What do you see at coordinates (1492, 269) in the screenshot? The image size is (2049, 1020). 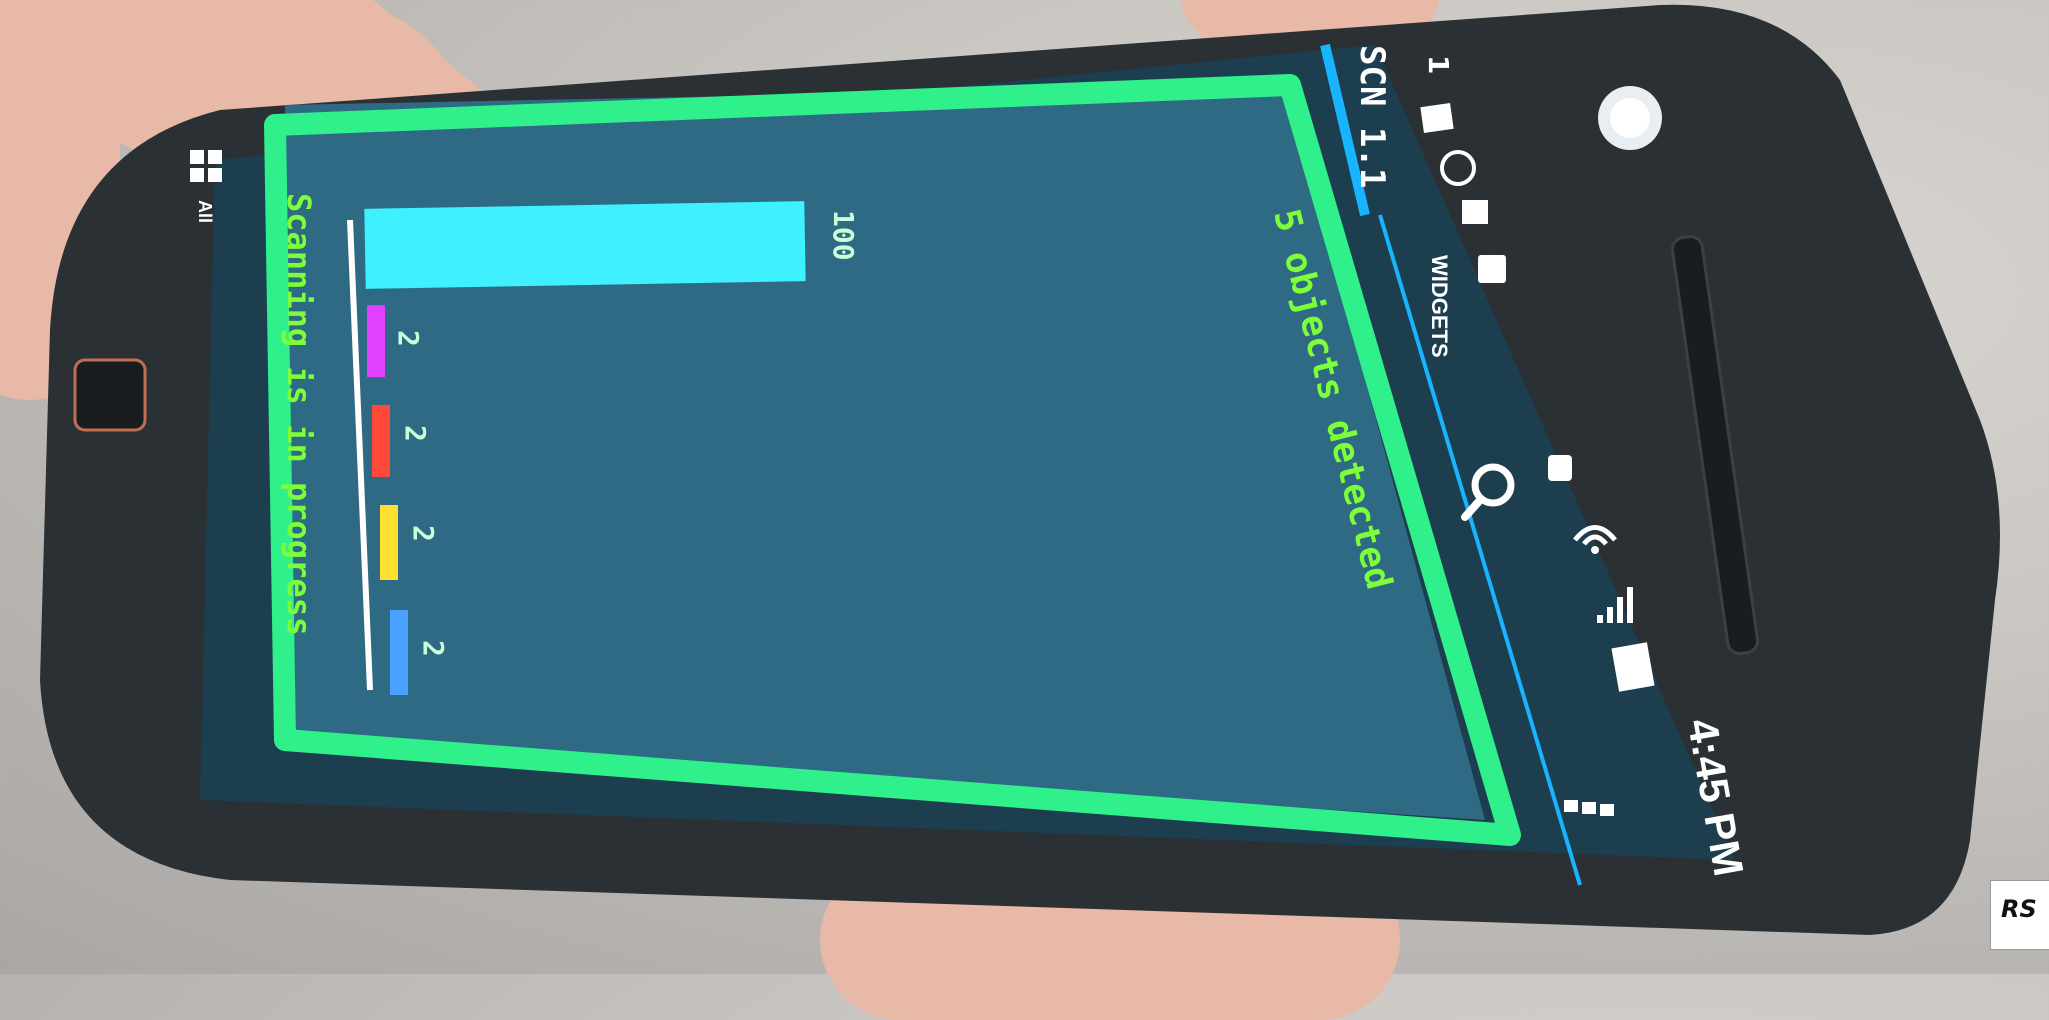 I see `clipboard-icon` at bounding box center [1492, 269].